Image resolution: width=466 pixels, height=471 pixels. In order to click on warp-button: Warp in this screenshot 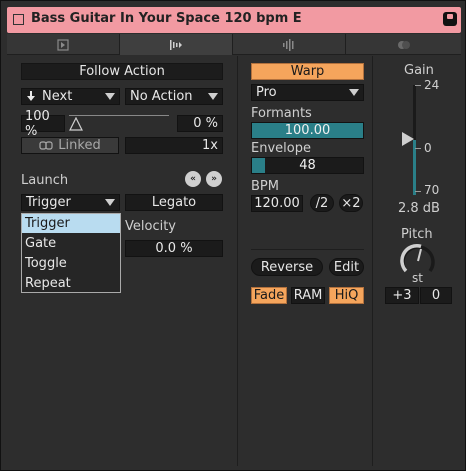, I will do `click(307, 71)`.